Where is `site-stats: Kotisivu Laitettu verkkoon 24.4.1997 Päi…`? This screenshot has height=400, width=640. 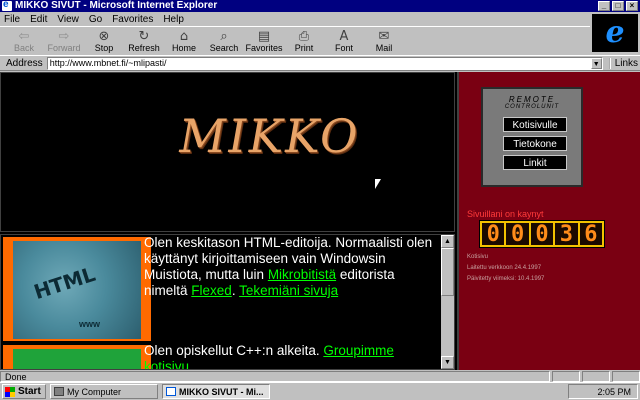 site-stats: Kotisivu Laitettu verkkoon 24.4.1997 Päi… is located at coordinates (505, 268).